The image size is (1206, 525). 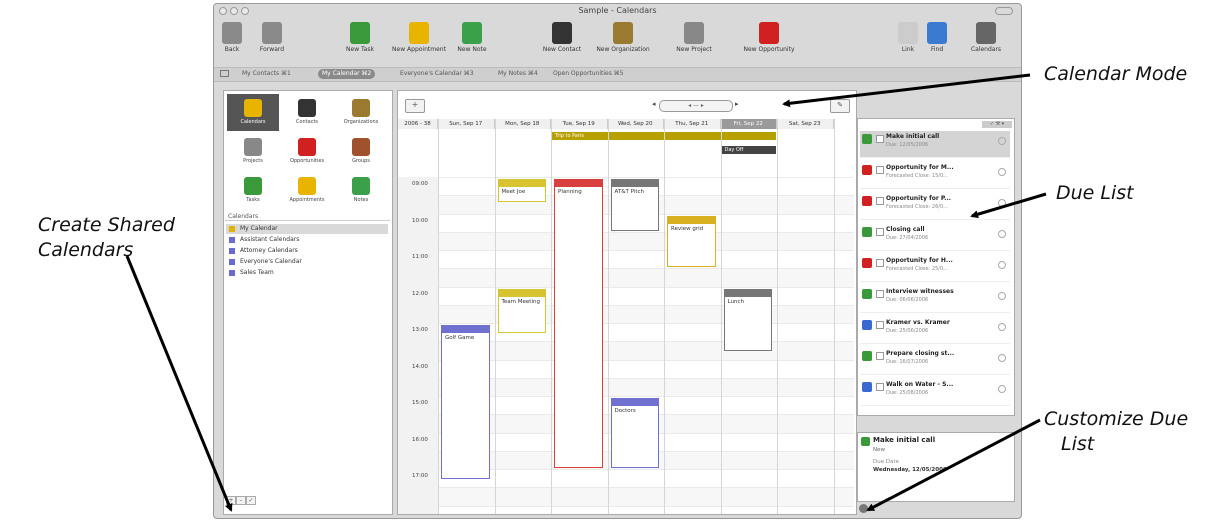 What do you see at coordinates (953, 465) in the screenshot?
I see `customize-due-arrow` at bounding box center [953, 465].